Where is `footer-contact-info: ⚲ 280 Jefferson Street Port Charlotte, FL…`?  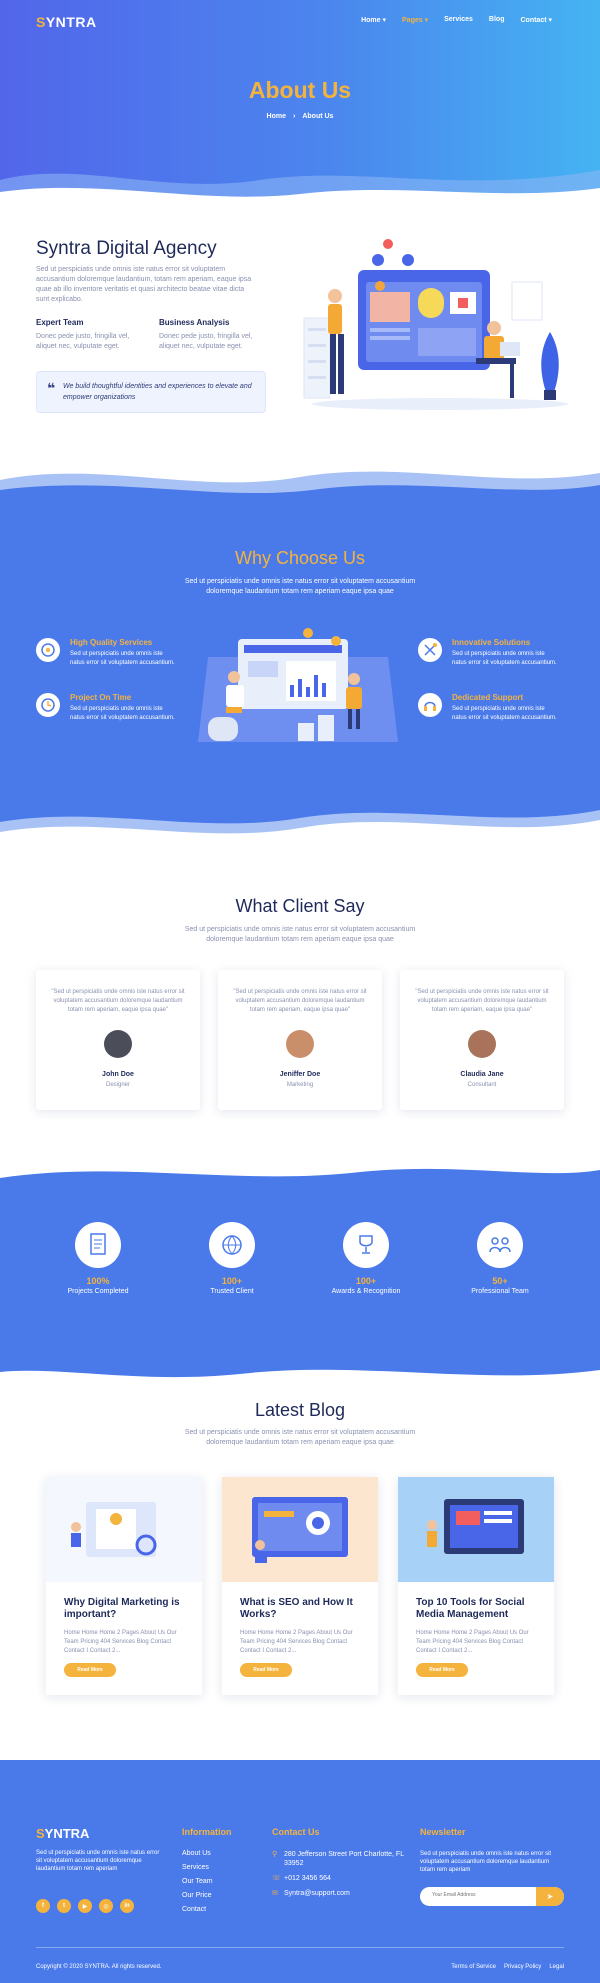
footer-contact-info: ⚲ 280 Jefferson Street Port Charlotte, FL… is located at coordinates (339, 1877).